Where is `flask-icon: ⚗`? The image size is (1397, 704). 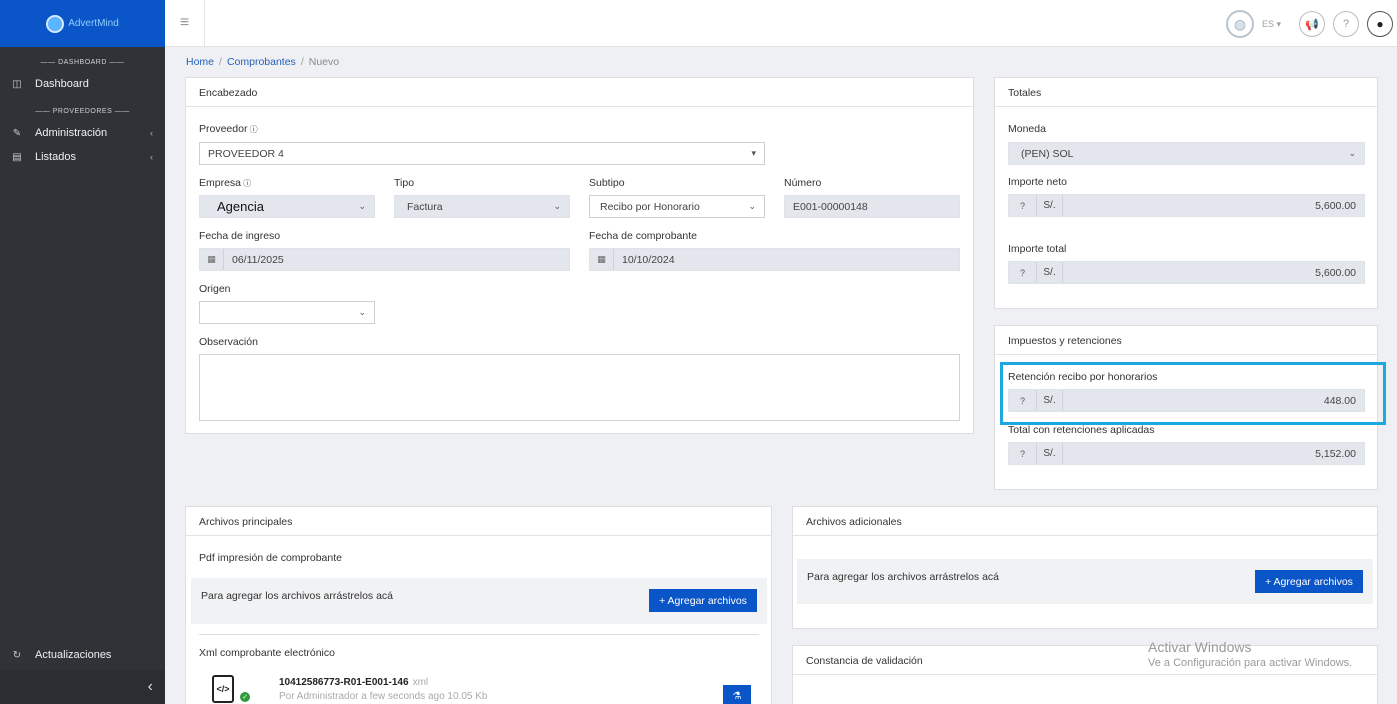 flask-icon: ⚗ is located at coordinates (737, 694).